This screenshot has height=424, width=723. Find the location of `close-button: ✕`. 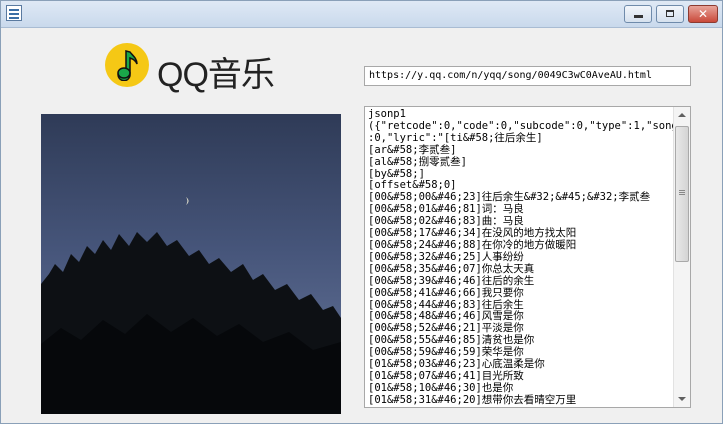

close-button: ✕ is located at coordinates (703, 14).